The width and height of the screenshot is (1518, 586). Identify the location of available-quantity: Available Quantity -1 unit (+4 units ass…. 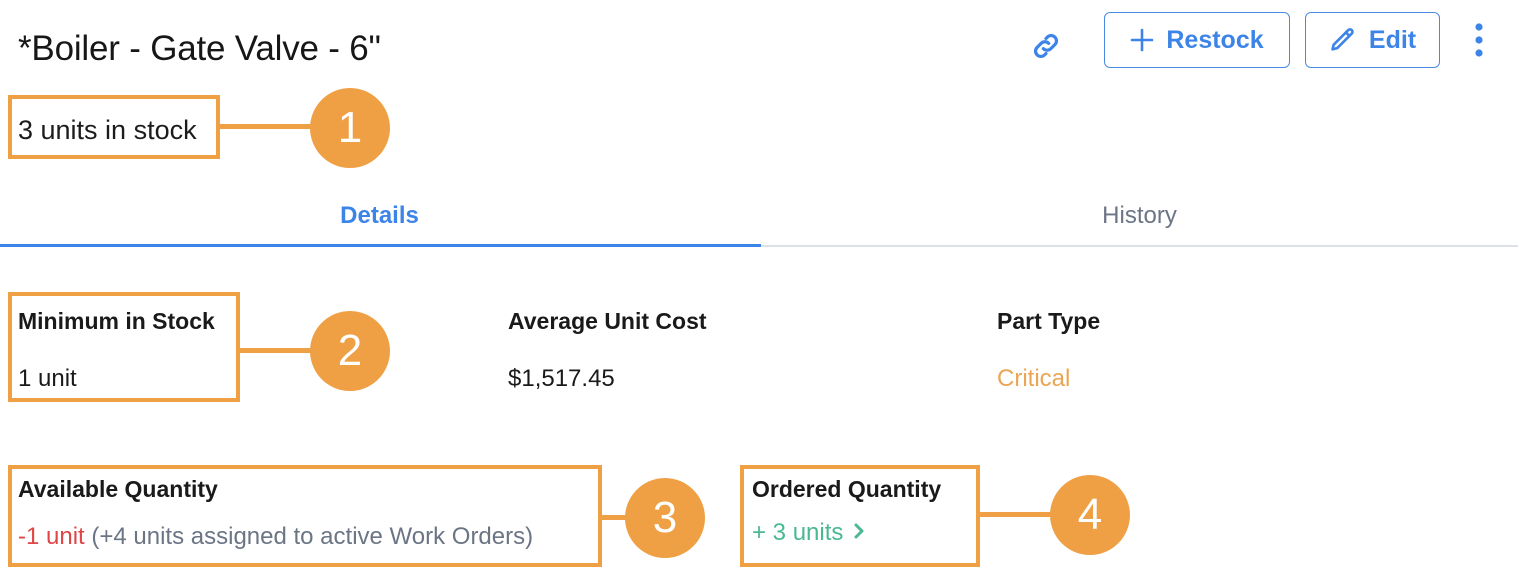
(275, 513).